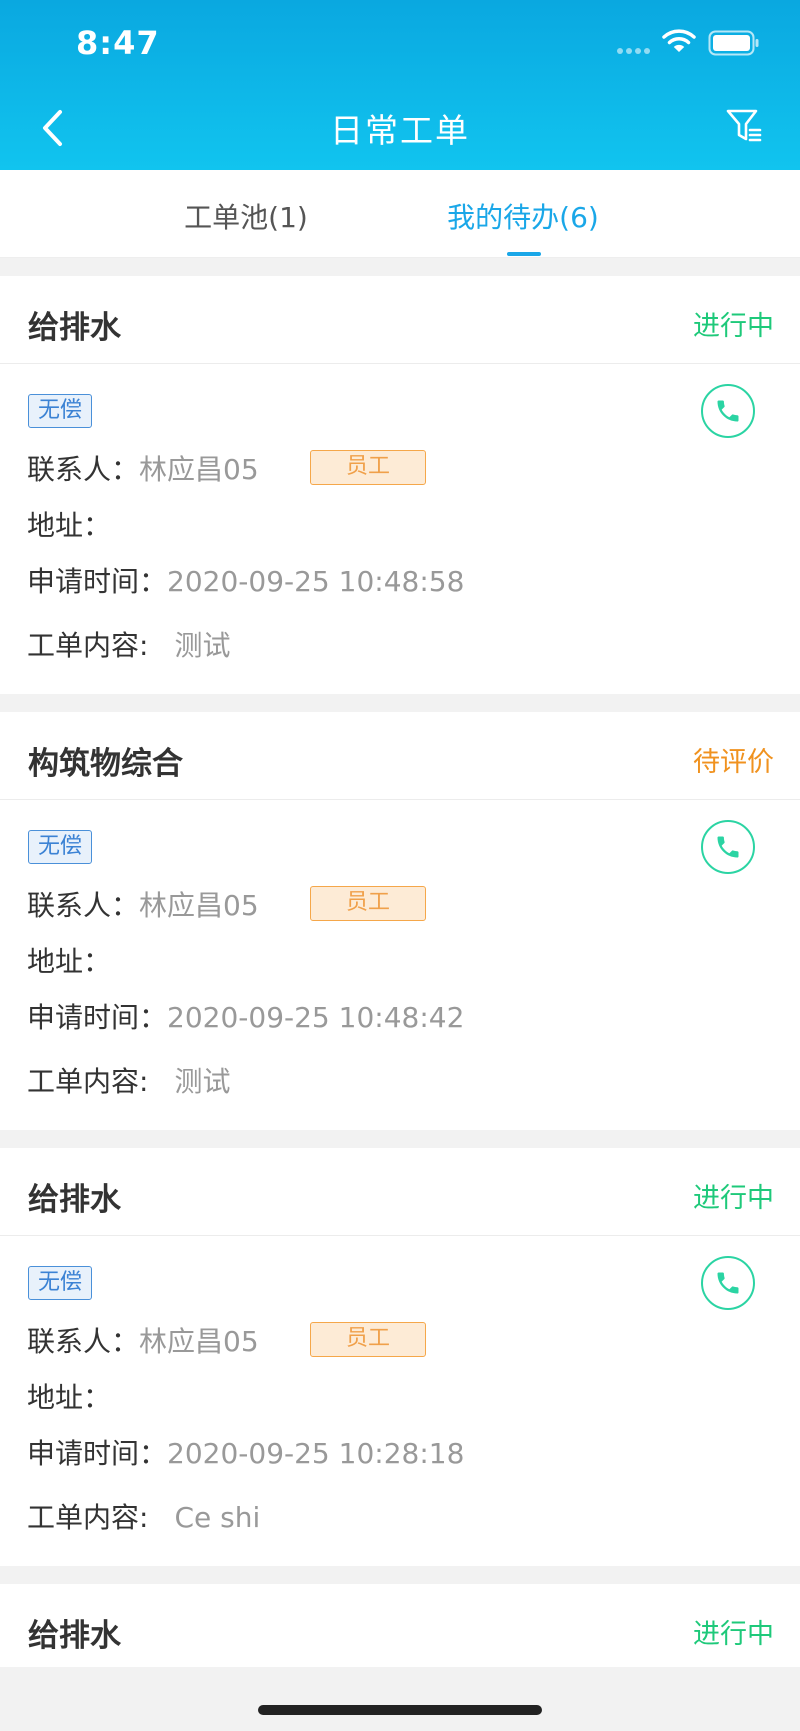 The width and height of the screenshot is (800, 1731). Describe the element at coordinates (316, 581) in the screenshot. I see `apply-time-value: 2020-09-25 10:48:58` at that location.